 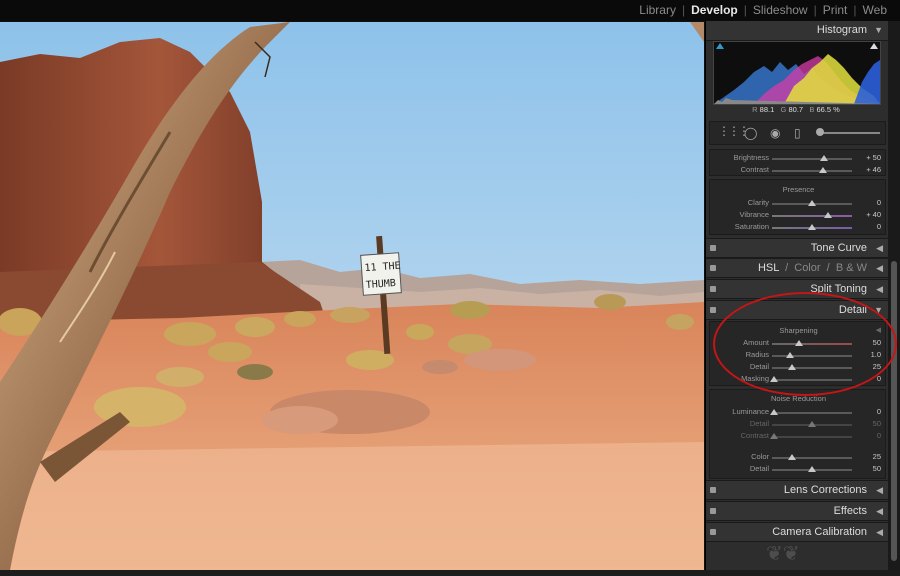 I want to click on camera-calibration-title: Camera Calibration, so click(x=819, y=532).